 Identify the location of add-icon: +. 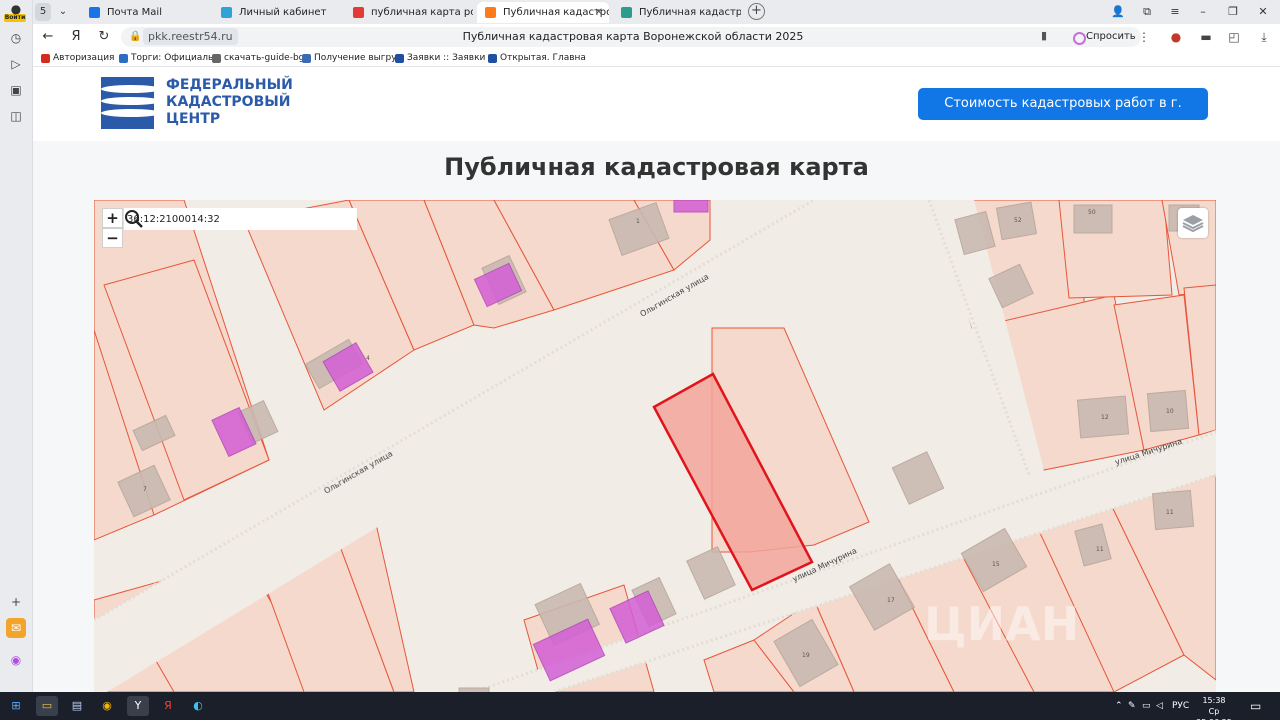
(16, 602).